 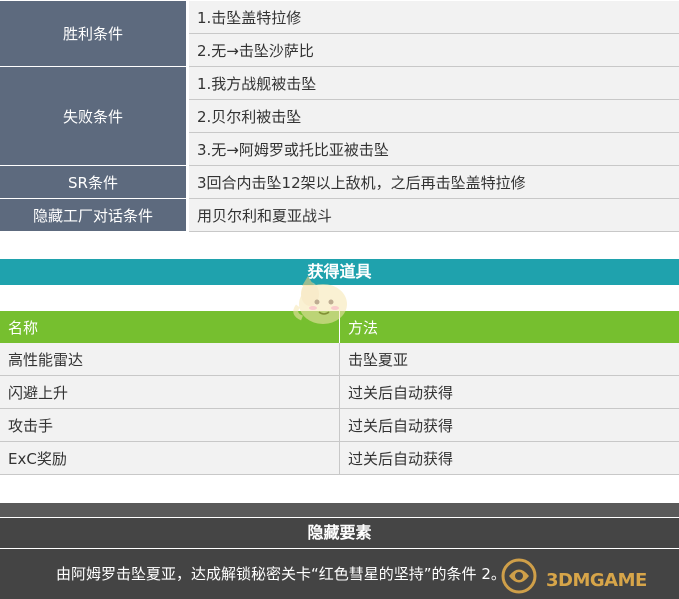 What do you see at coordinates (320, 300) in the screenshot?
I see `mascot-watermark-icon` at bounding box center [320, 300].